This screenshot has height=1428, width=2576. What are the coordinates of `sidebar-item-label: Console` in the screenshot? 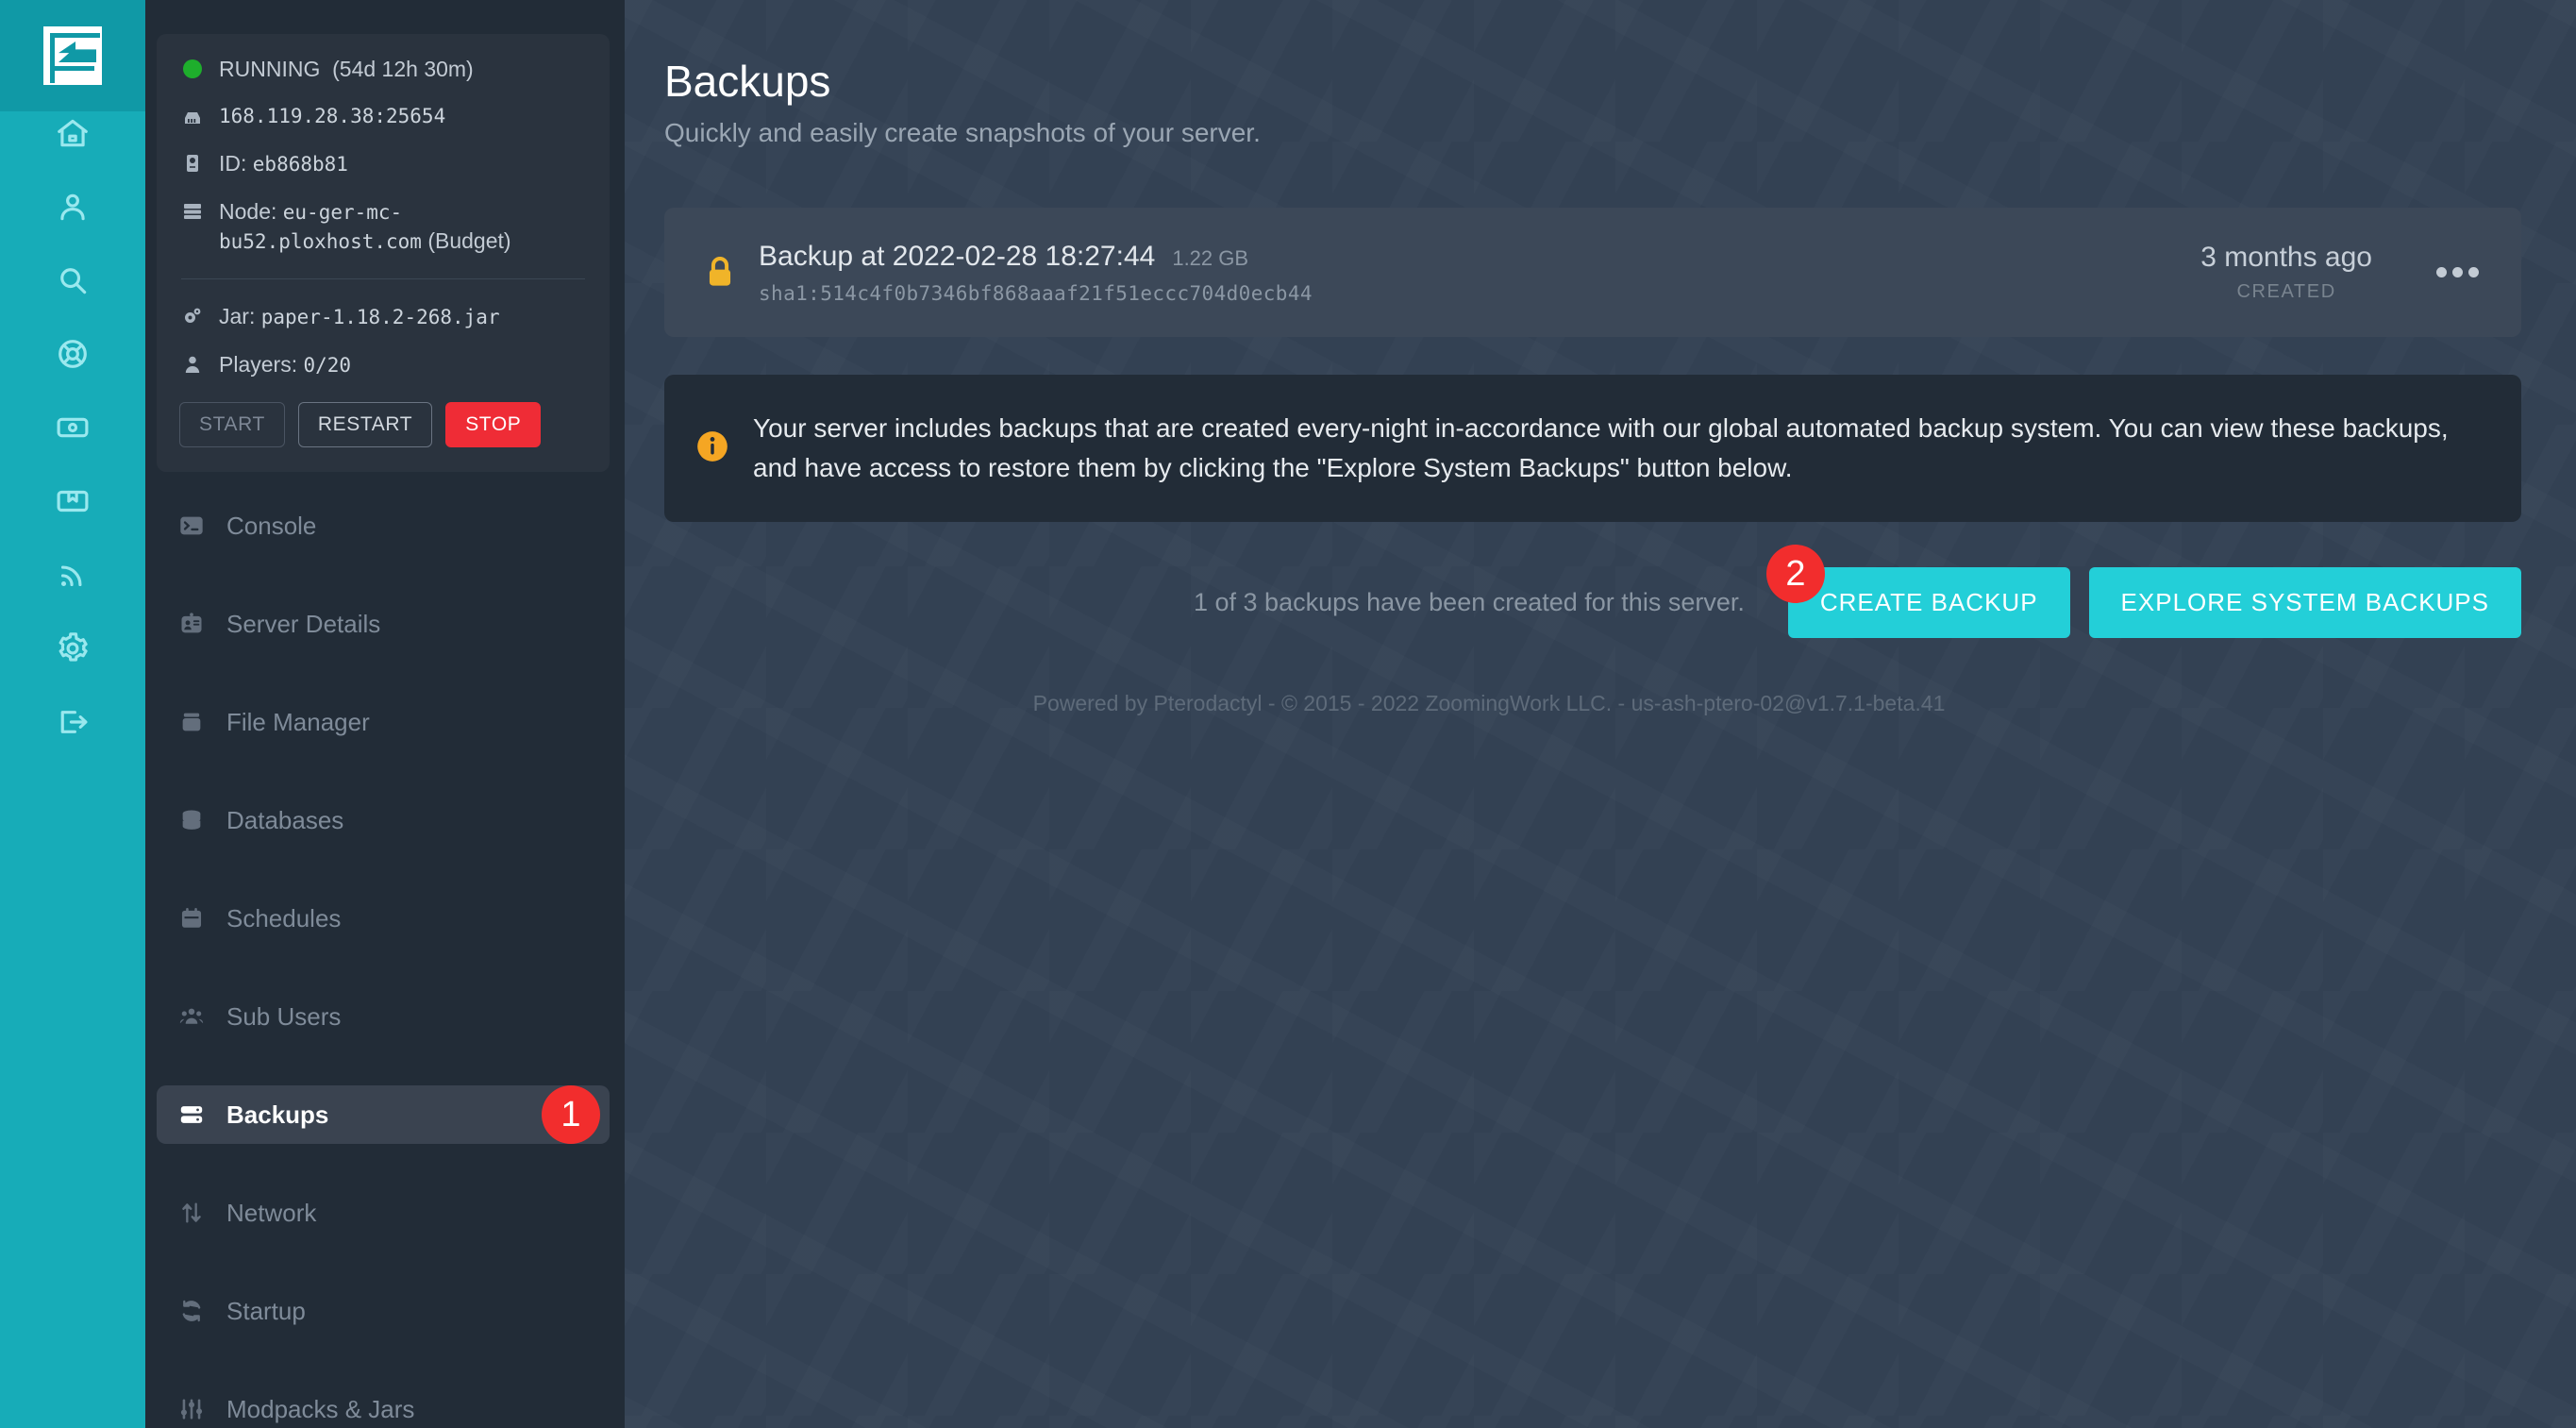 It's located at (271, 525).